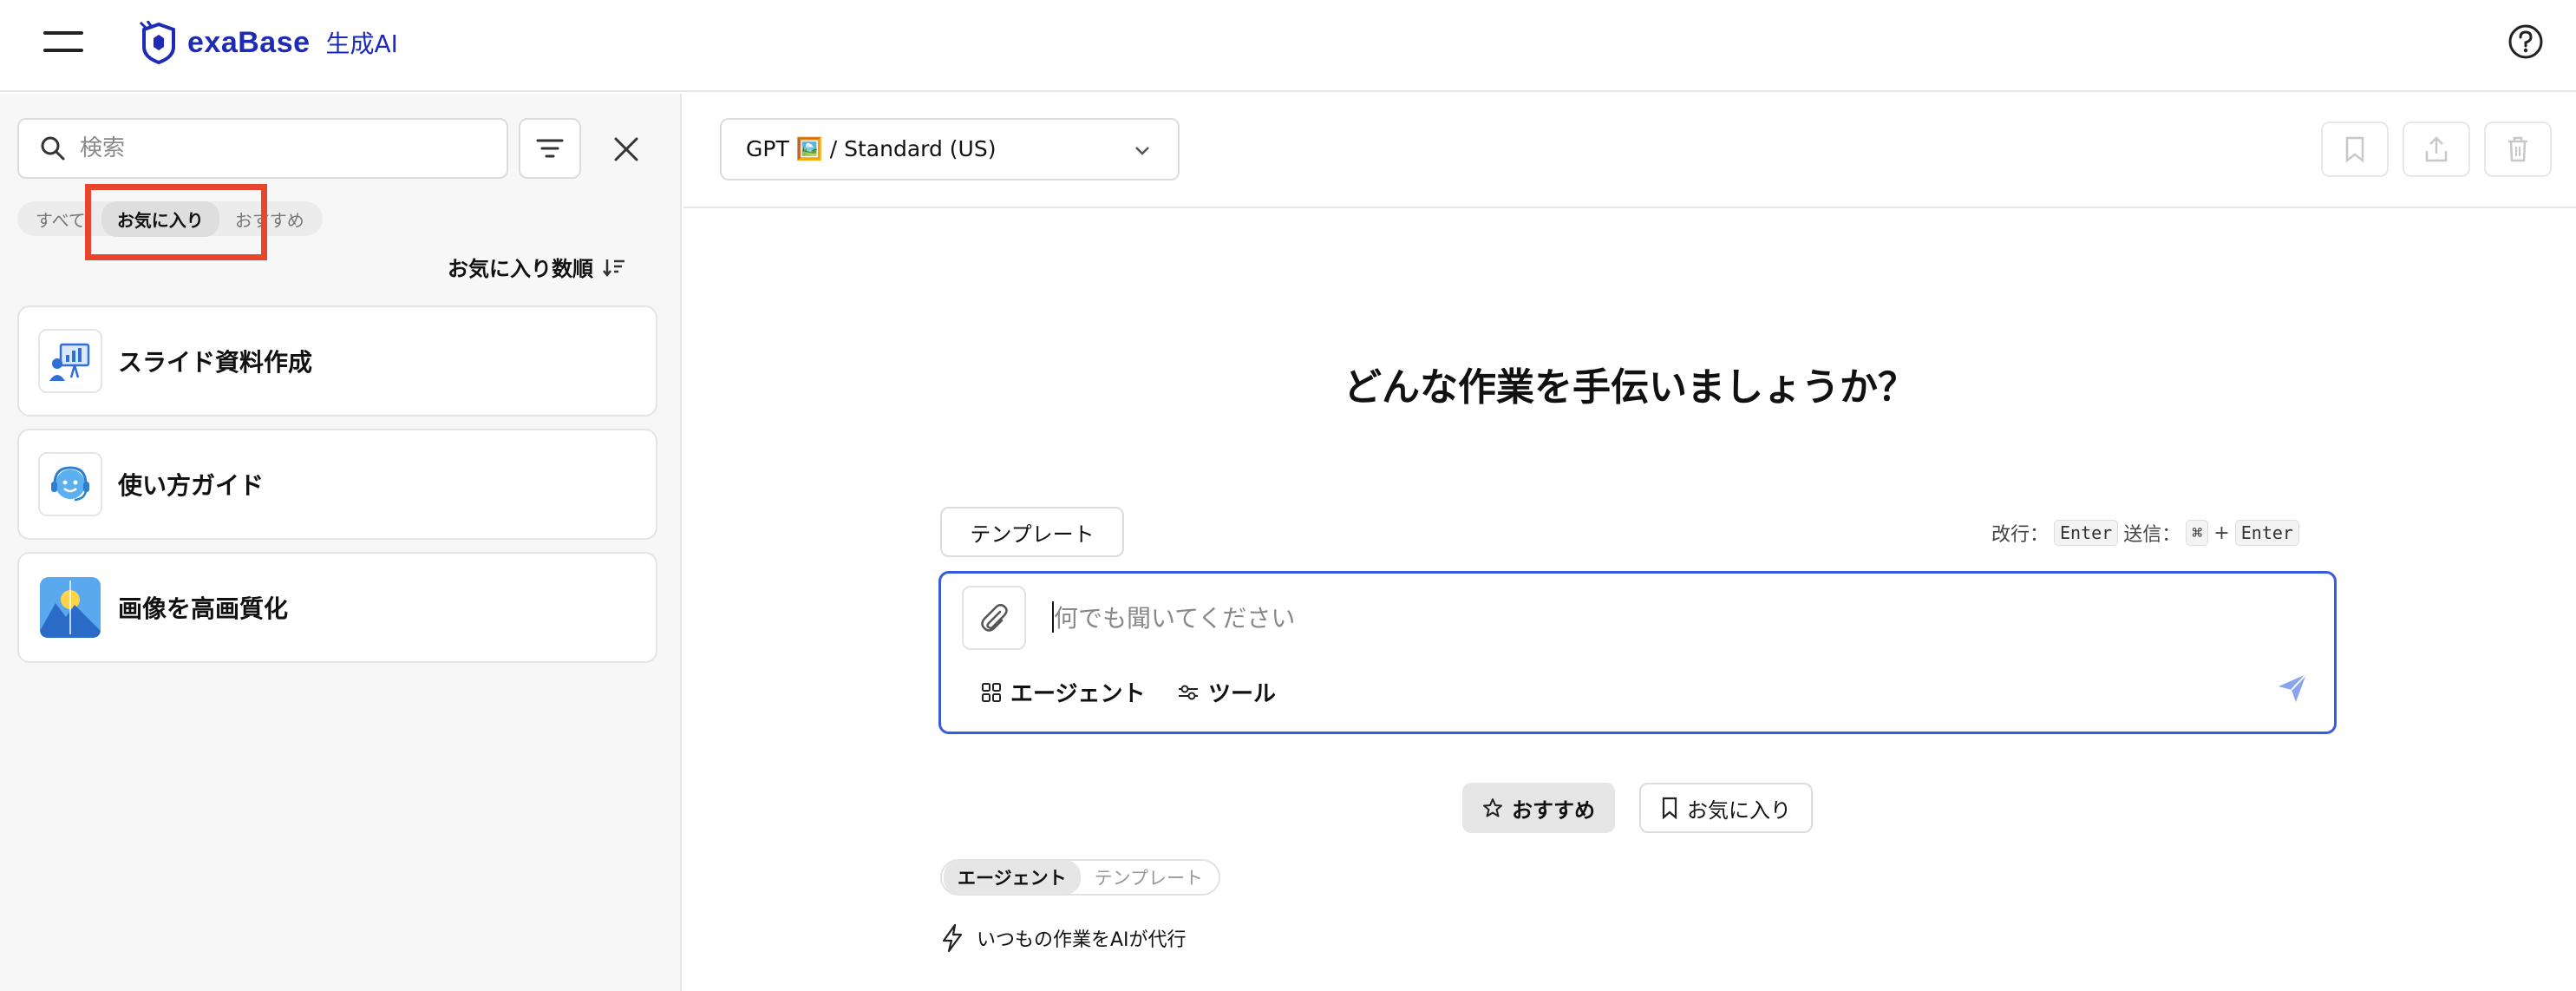 This screenshot has width=2576, height=991. What do you see at coordinates (1012, 877) in the screenshot?
I see `segment-agent: エージェント` at bounding box center [1012, 877].